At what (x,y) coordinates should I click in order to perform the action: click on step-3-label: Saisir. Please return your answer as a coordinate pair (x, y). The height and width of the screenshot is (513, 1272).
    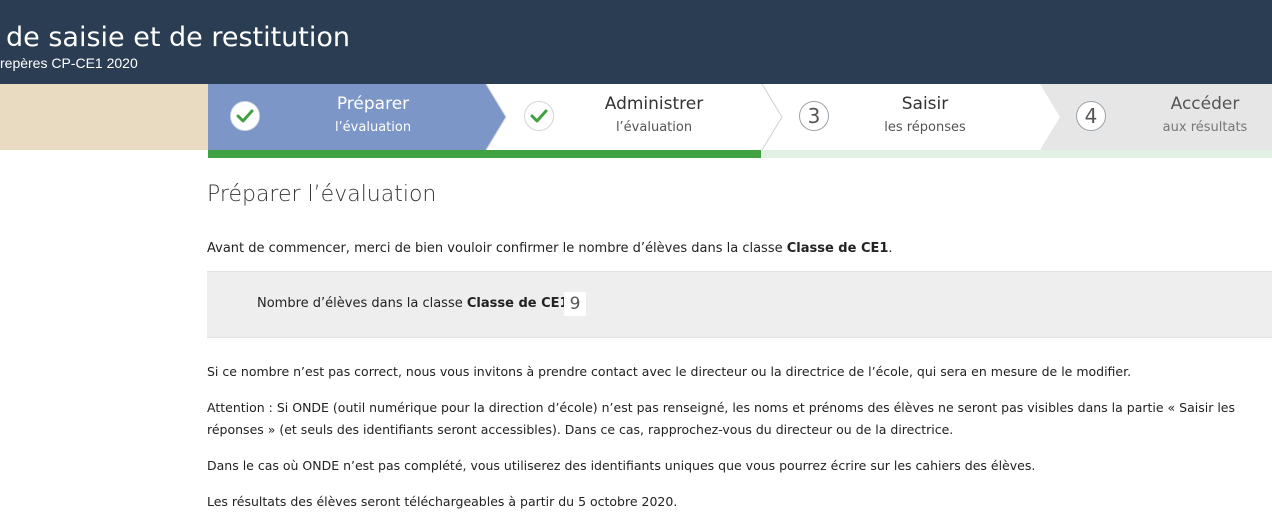
    Looking at the image, I should click on (925, 104).